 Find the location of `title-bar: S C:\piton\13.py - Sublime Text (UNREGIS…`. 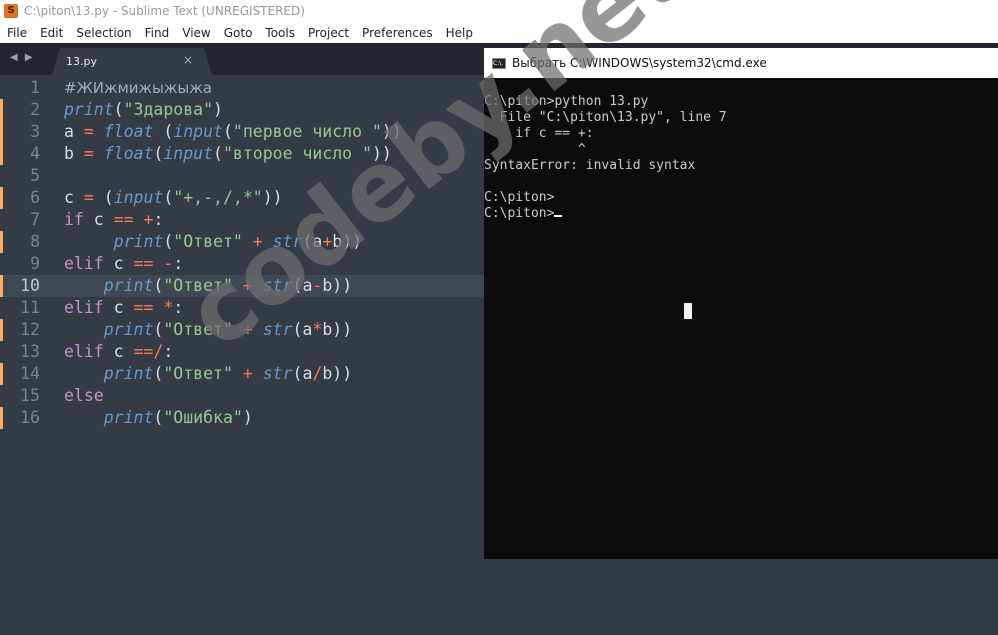

title-bar: S C:\piton\13.py - Sublime Text (UNREGIS… is located at coordinates (499, 11).